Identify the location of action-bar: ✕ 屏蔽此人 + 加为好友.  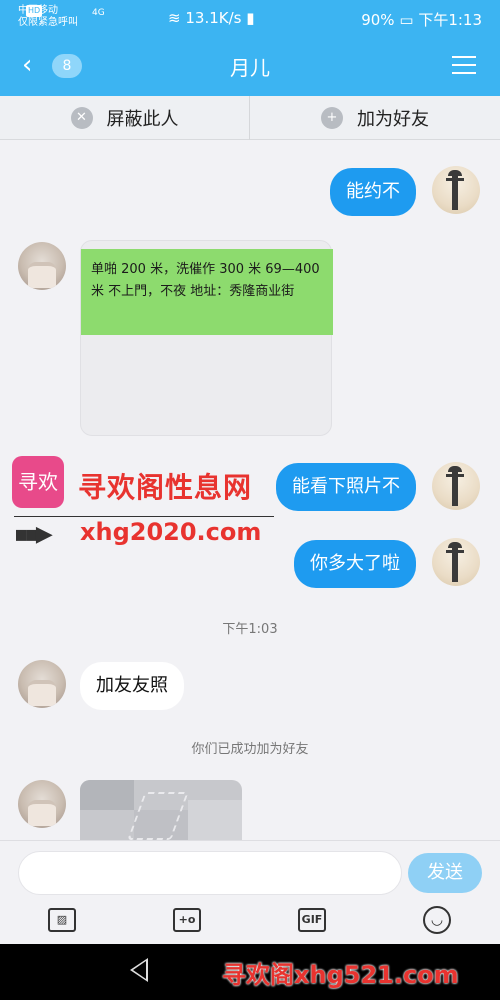
(250, 118).